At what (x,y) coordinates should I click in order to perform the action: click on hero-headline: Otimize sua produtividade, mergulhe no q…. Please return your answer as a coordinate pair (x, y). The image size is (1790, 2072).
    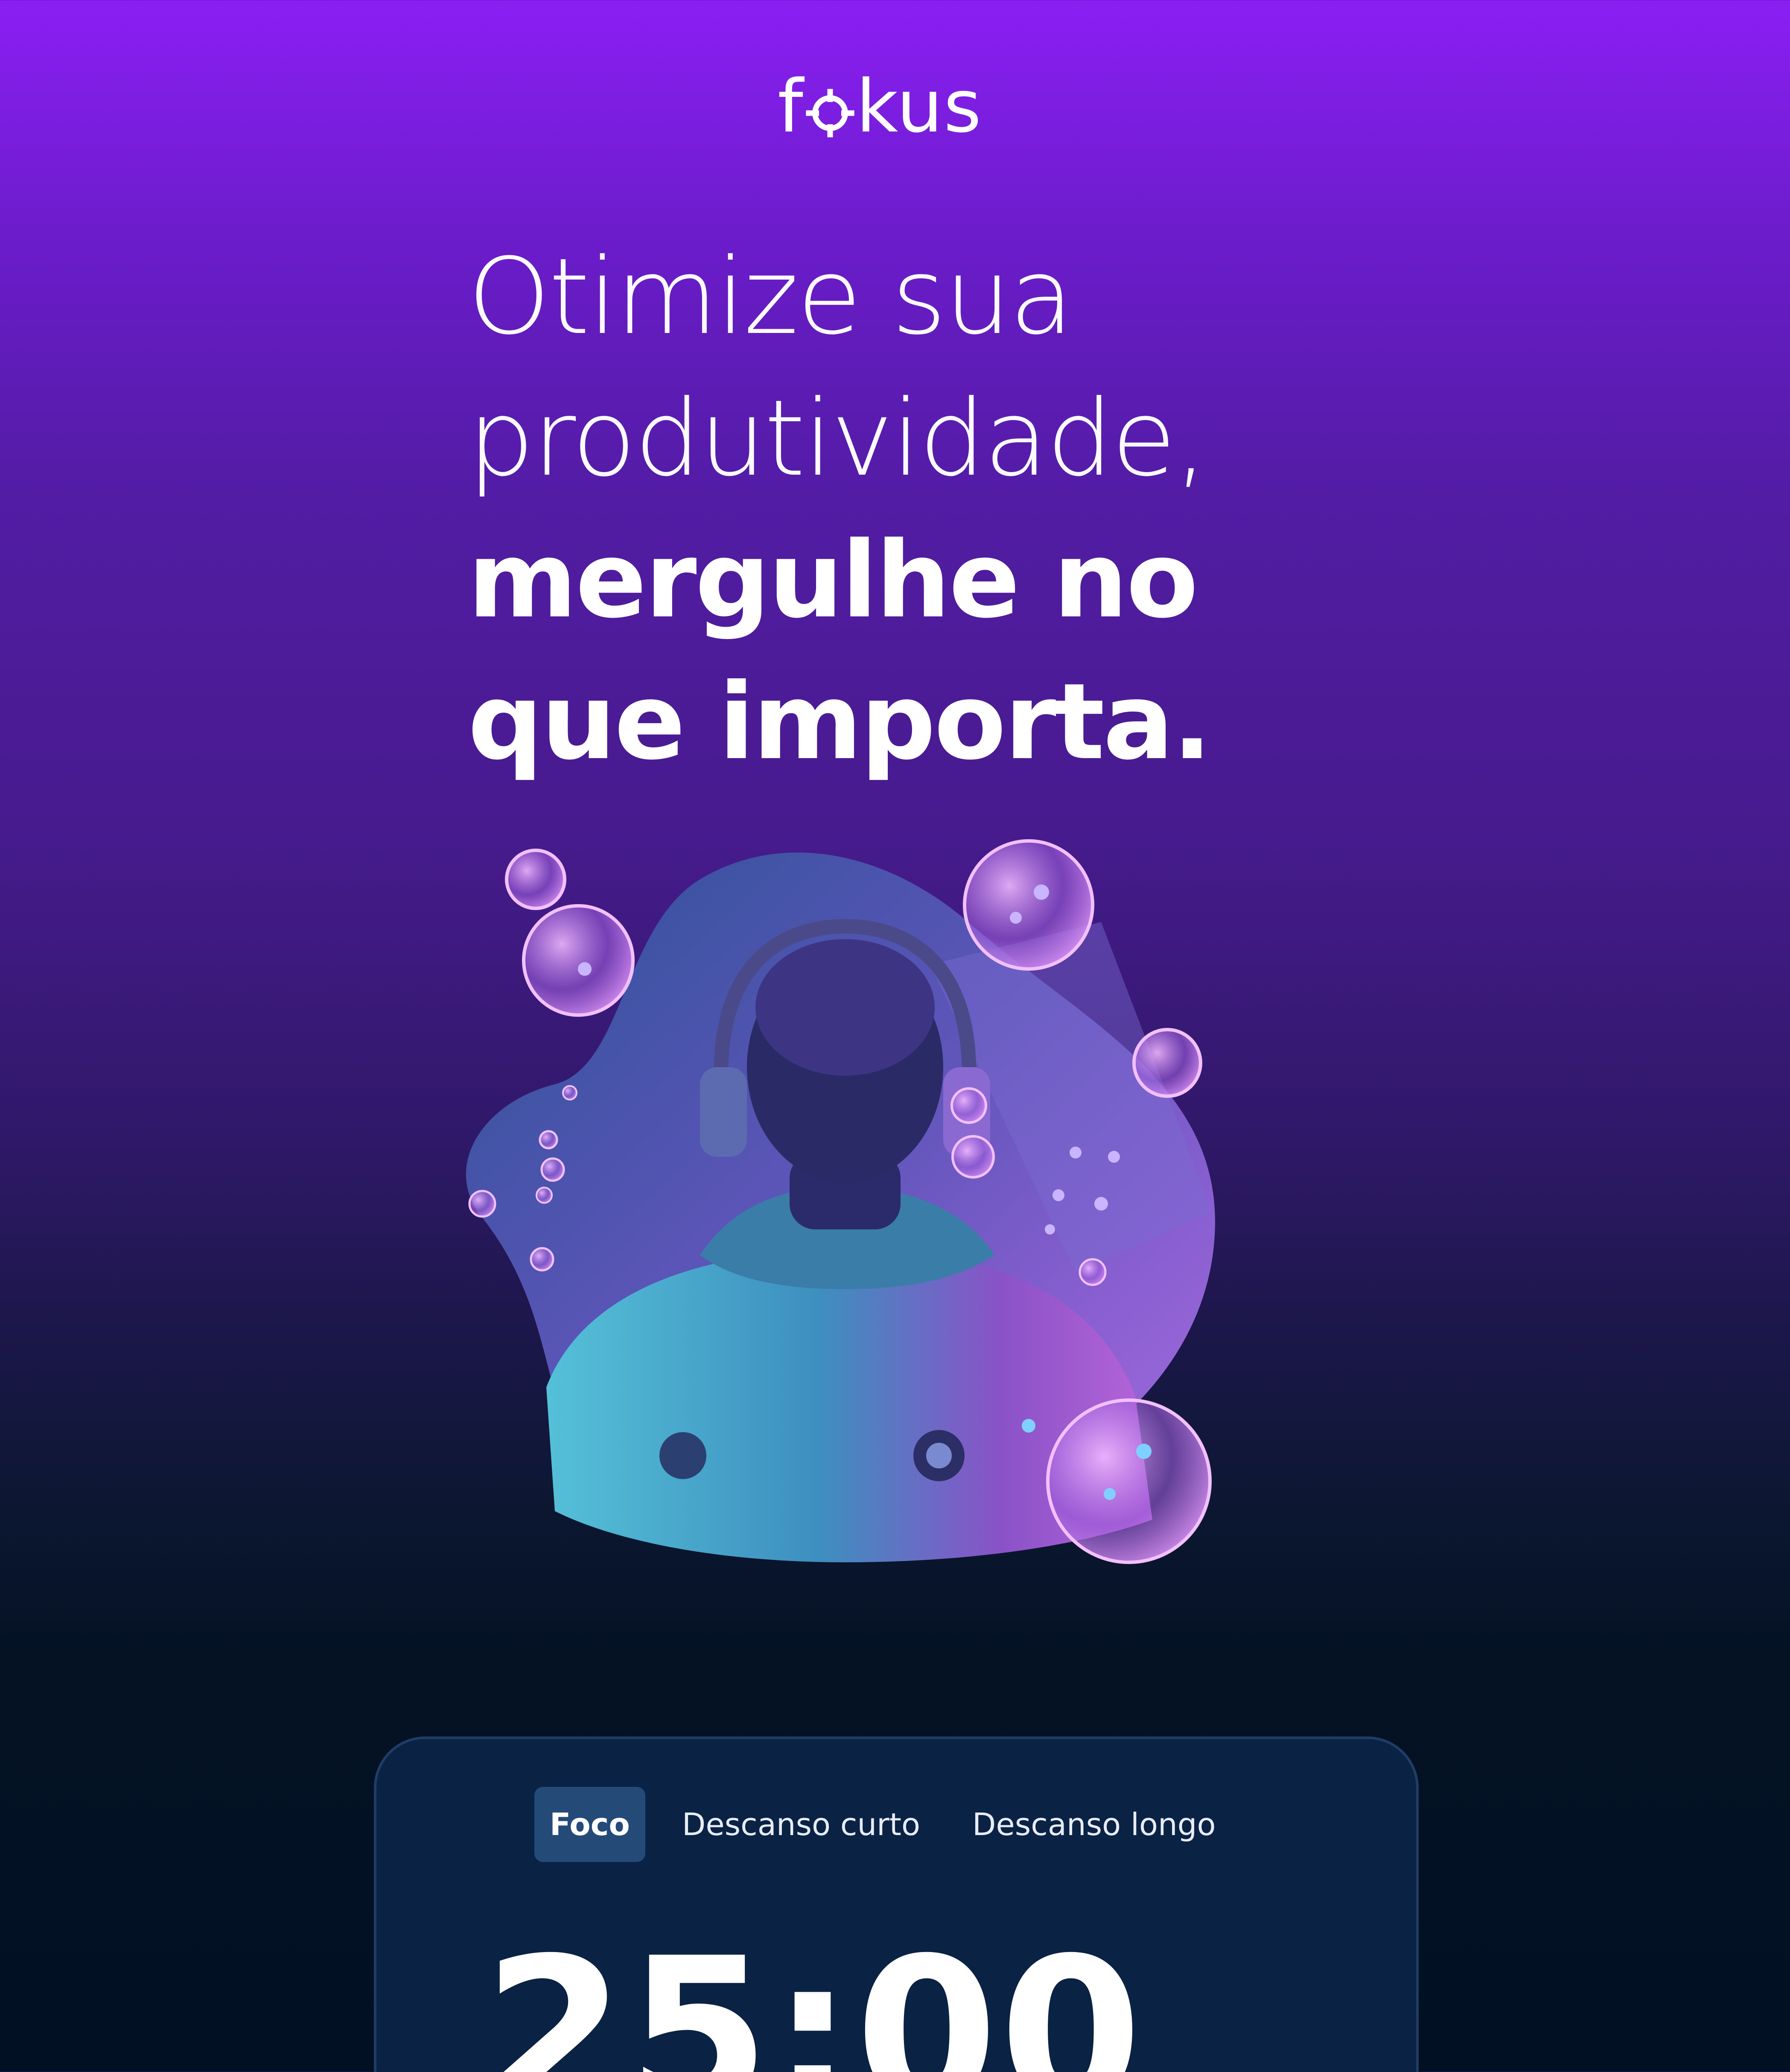
    Looking at the image, I should click on (873, 509).